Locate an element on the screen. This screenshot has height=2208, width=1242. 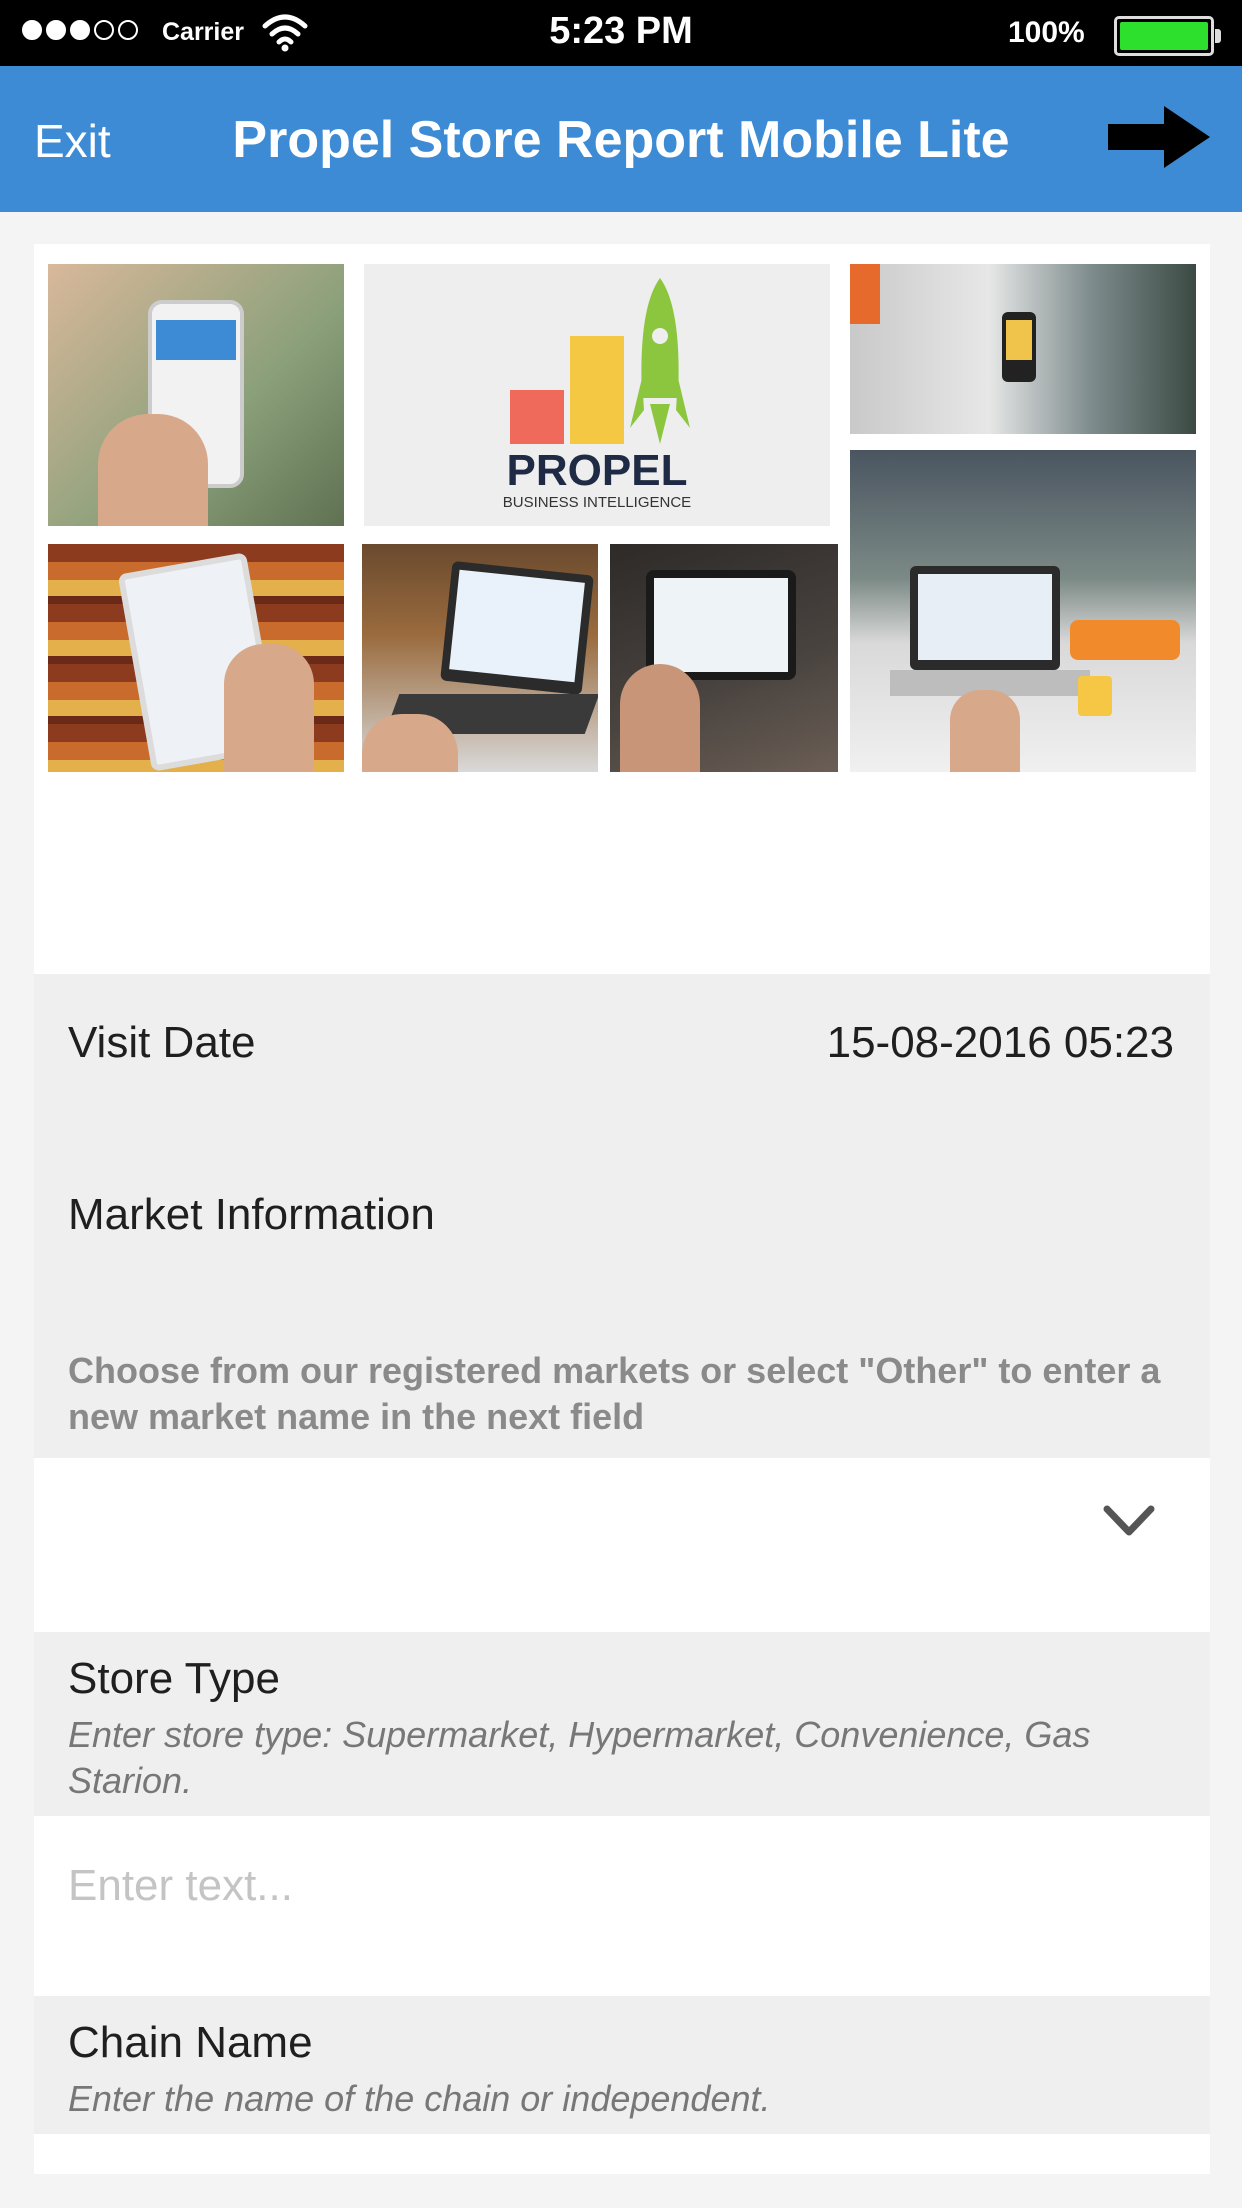
status-bar: Carrier 5:23 PM 100% is located at coordinates (621, 33).